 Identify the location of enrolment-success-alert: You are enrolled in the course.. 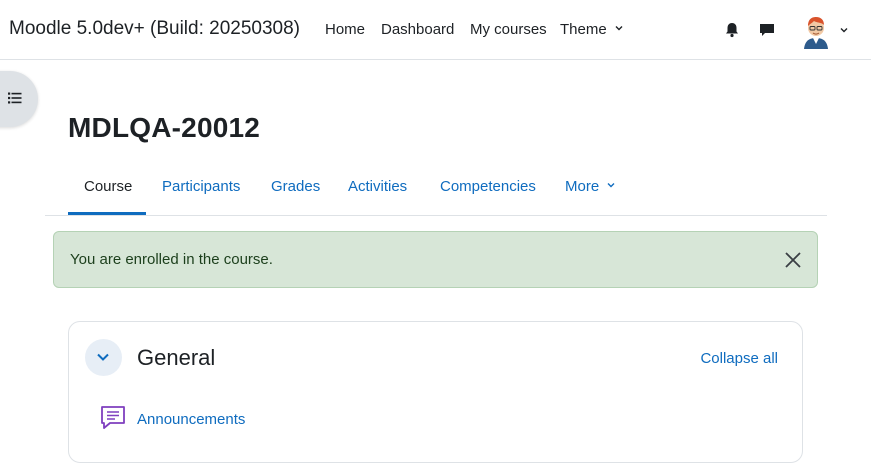
(435, 259).